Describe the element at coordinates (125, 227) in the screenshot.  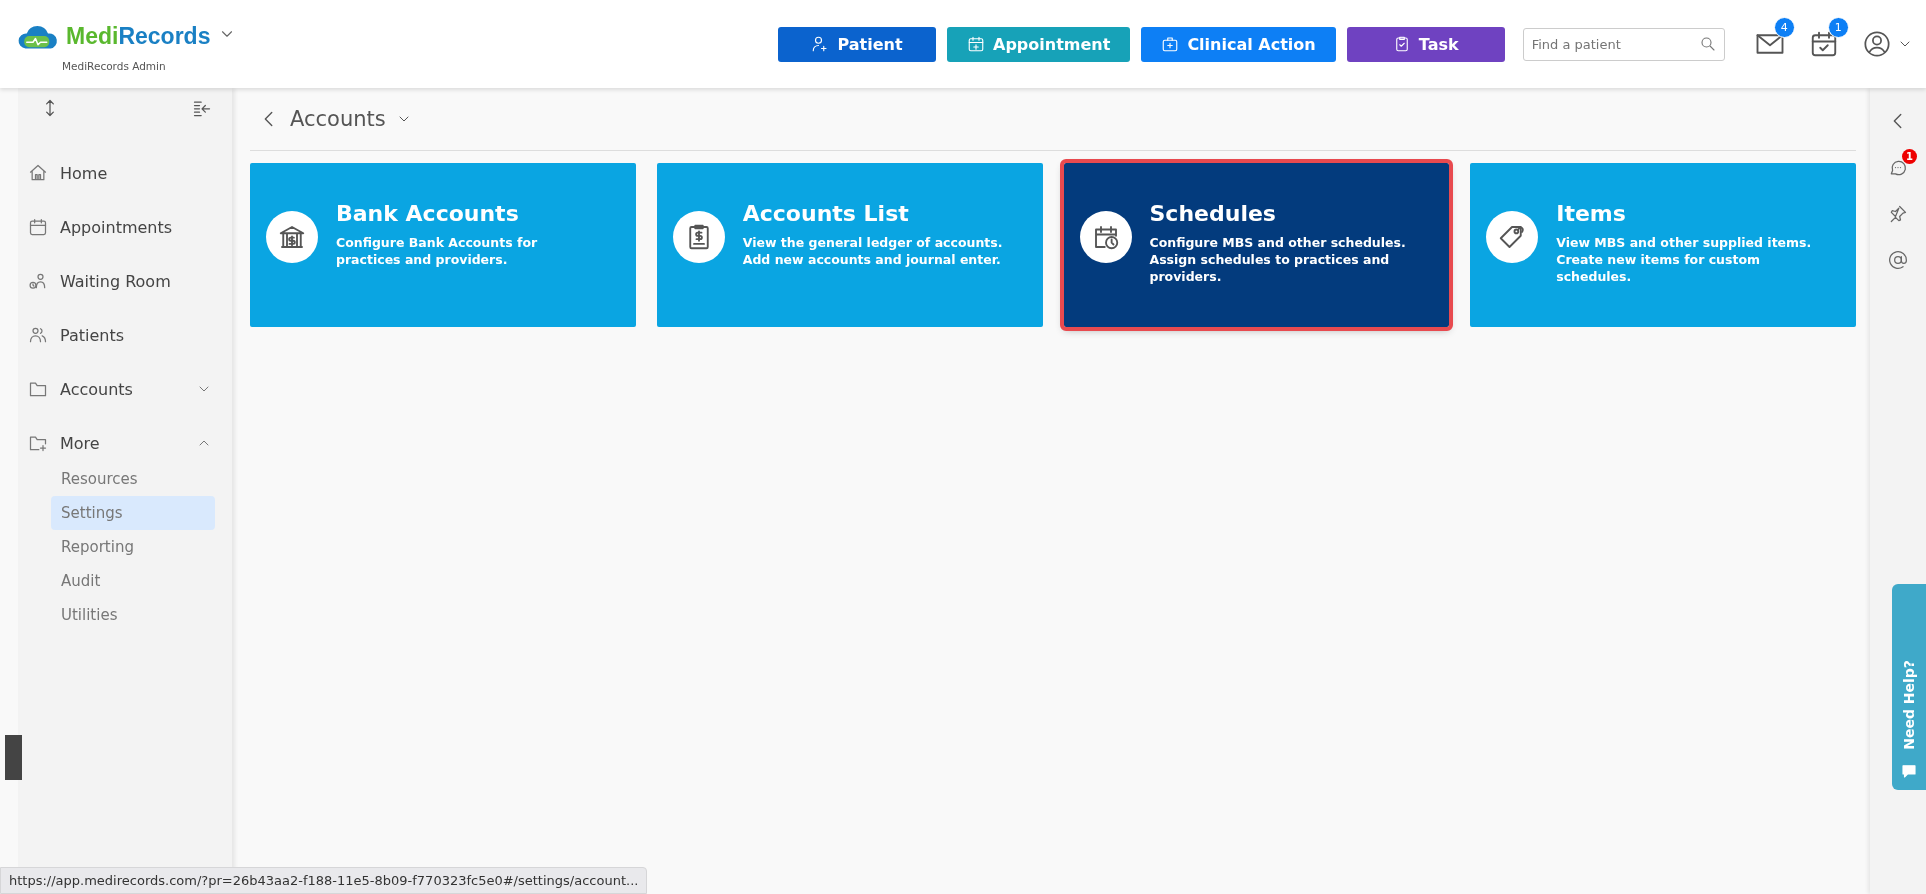
I see `sidebar-item: Appointments` at that location.